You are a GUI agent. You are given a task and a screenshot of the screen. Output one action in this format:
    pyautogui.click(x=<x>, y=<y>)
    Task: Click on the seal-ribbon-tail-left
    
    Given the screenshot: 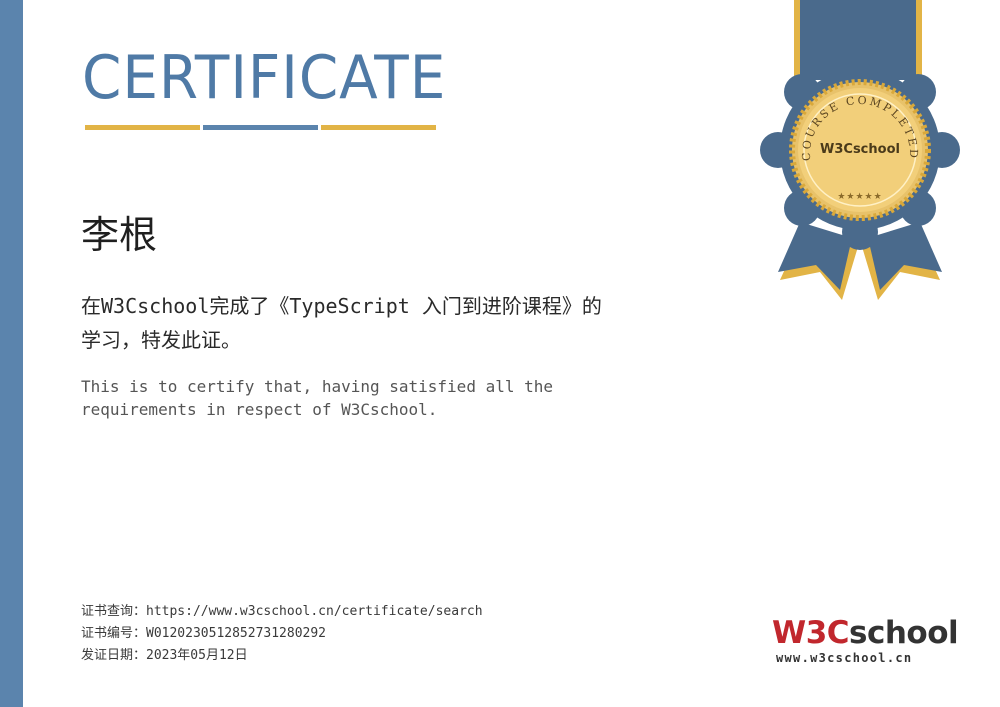 What is the action you would take?
    pyautogui.click(x=815, y=256)
    